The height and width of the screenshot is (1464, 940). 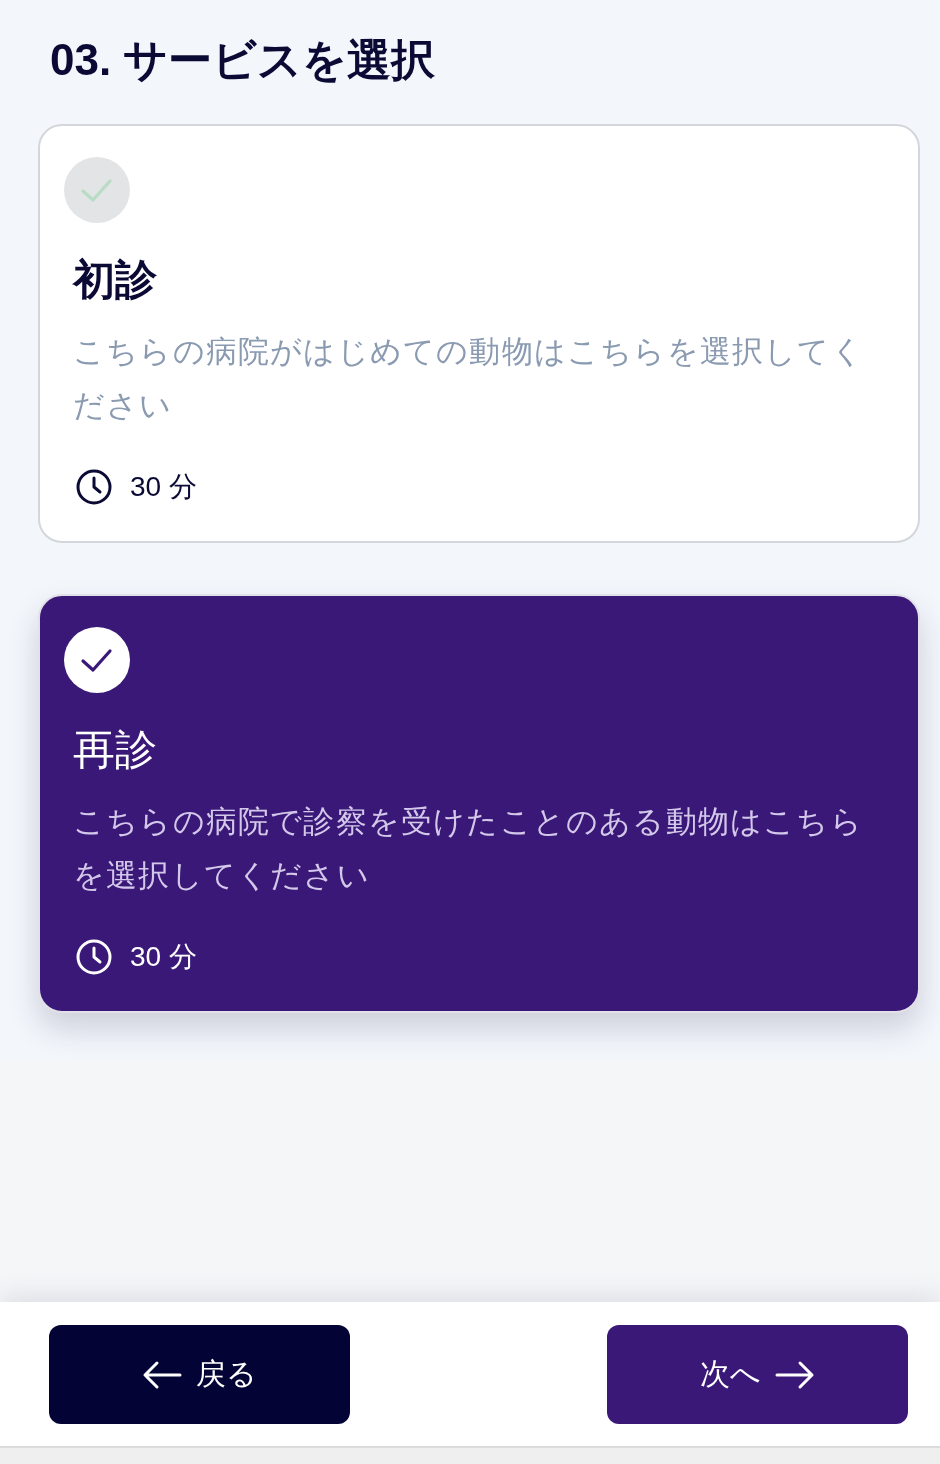 What do you see at coordinates (199, 1374) in the screenshot?
I see `back-button: 戻る` at bounding box center [199, 1374].